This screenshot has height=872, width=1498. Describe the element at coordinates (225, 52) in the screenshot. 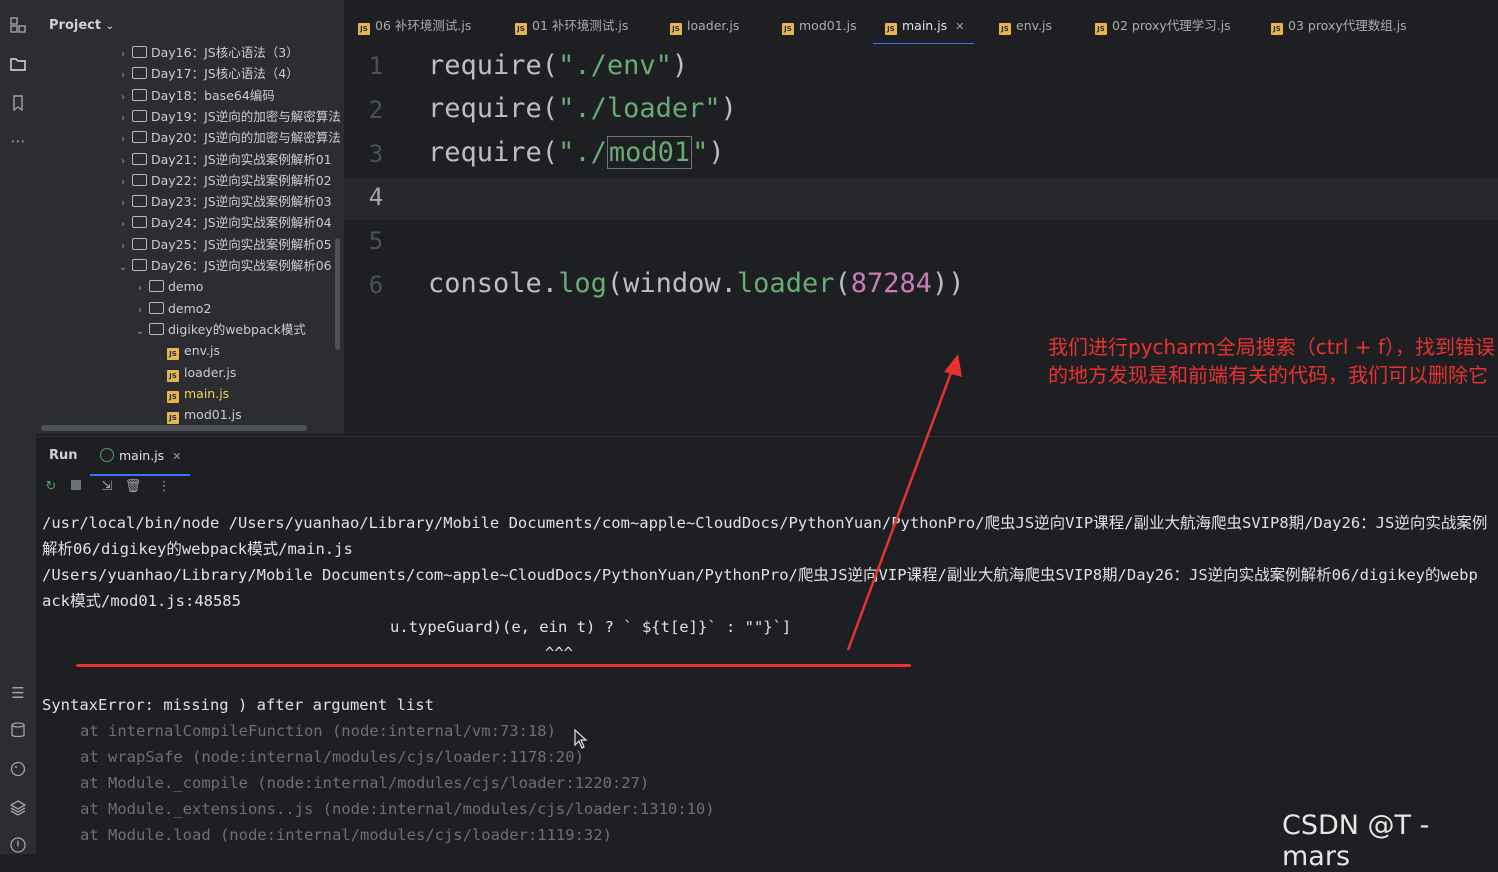

I see `tree-item-label: Day16：JS核心语法（3）` at that location.